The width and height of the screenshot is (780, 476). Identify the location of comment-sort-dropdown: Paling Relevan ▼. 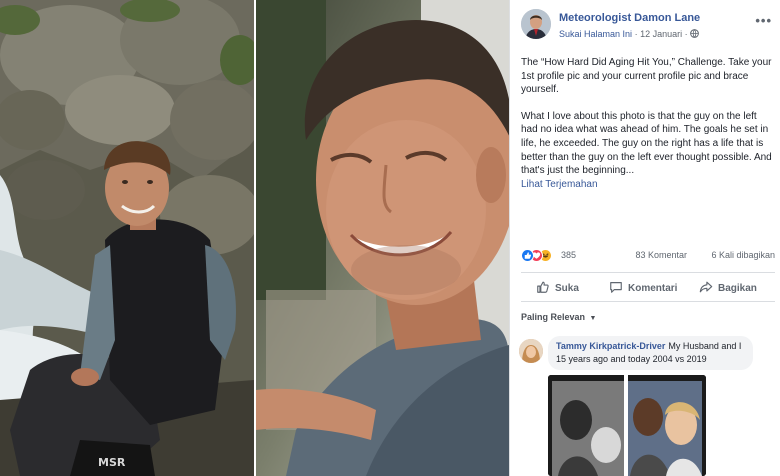
(558, 317).